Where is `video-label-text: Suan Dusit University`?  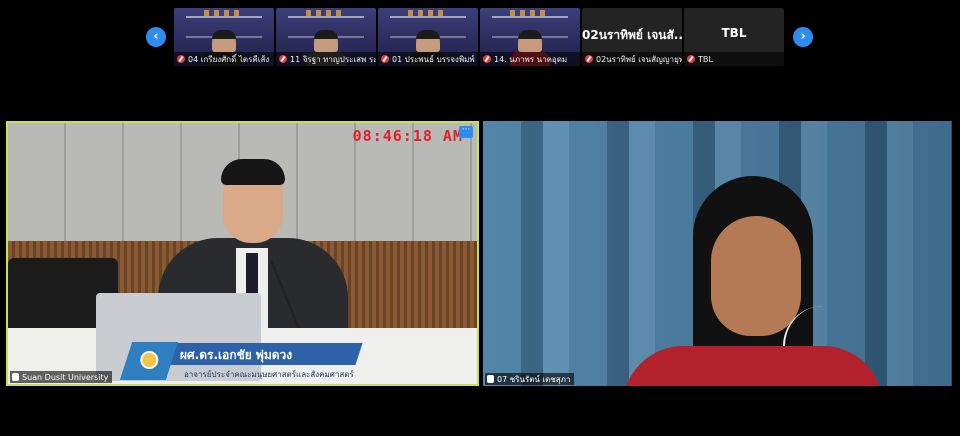
video-label-text: Suan Dusit University is located at coordinates (65, 377).